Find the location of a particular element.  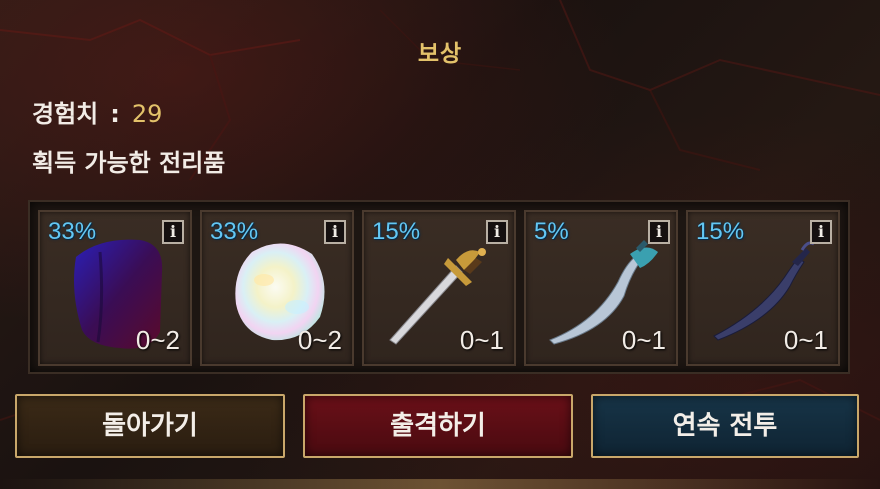

loot-label: 획득 가능한 전리품 is located at coordinates (129, 163).